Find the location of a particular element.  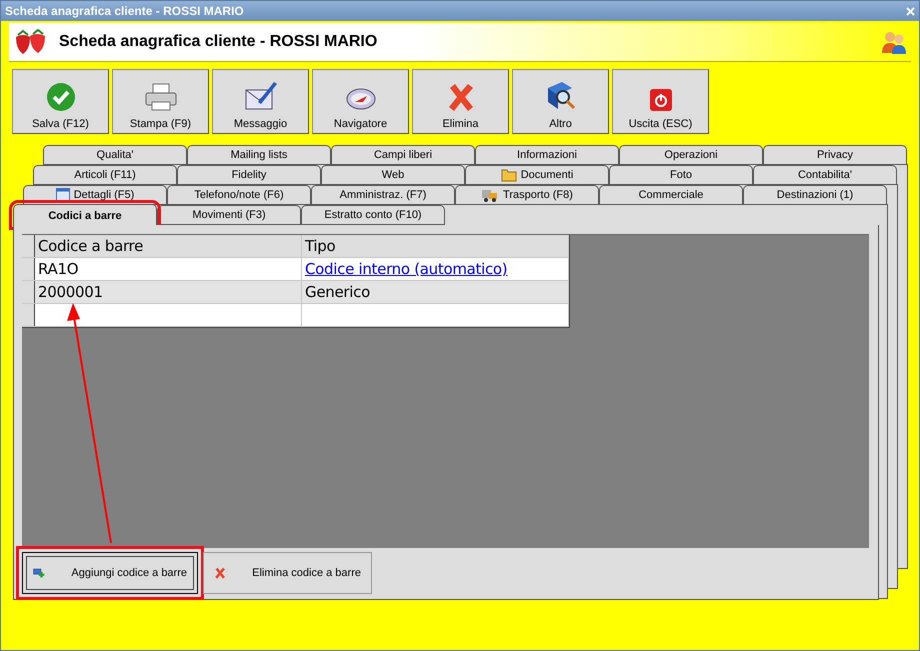

compass-icon is located at coordinates (360, 99).